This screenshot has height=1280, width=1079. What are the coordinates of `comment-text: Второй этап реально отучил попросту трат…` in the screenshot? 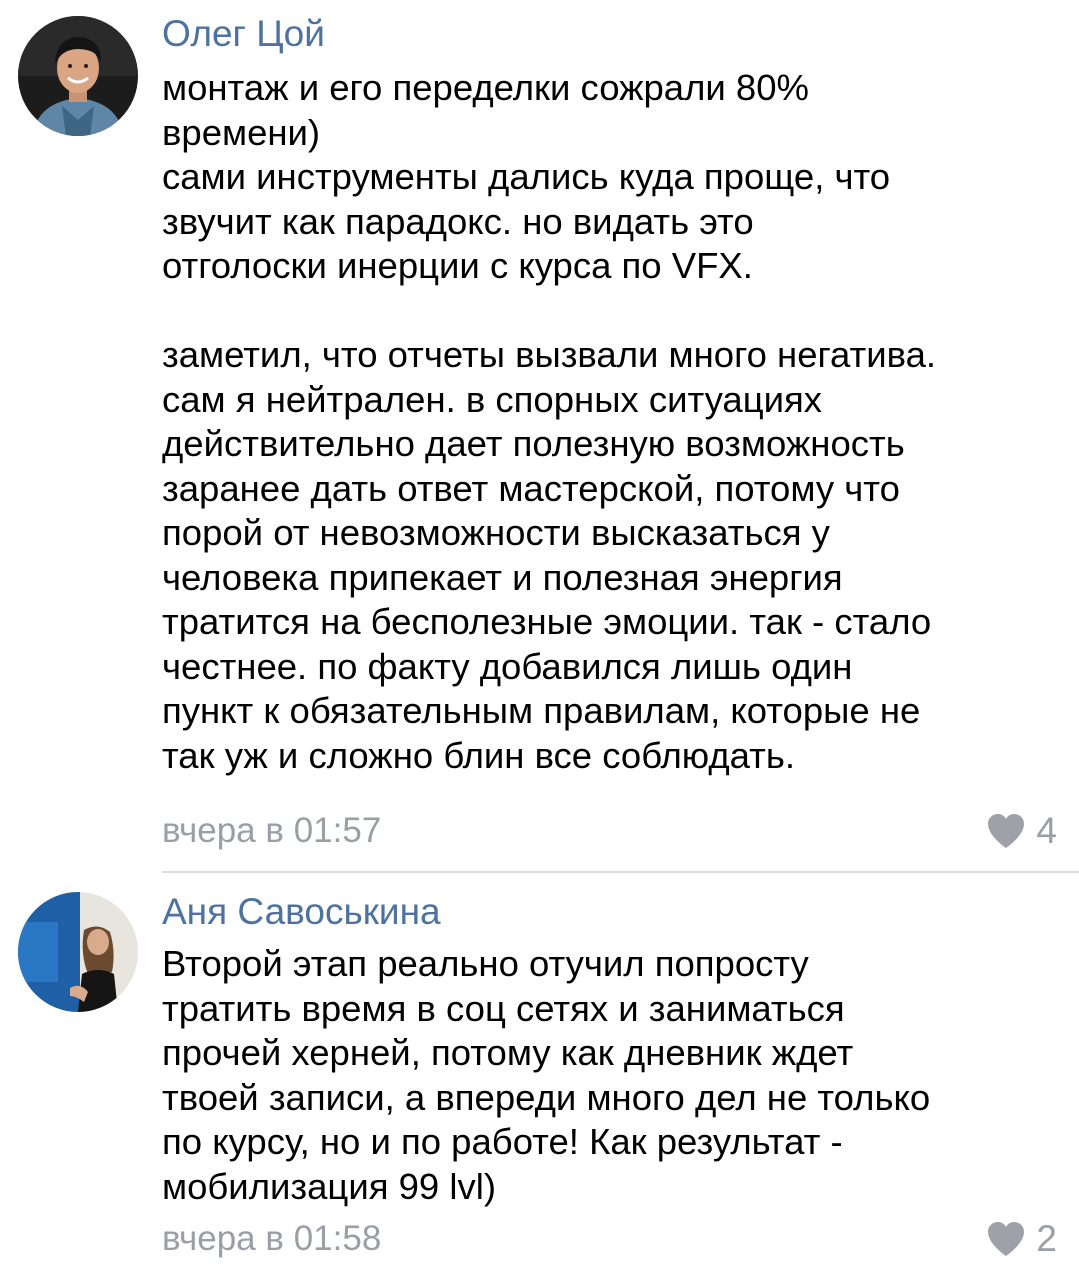 It's located at (546, 1075).